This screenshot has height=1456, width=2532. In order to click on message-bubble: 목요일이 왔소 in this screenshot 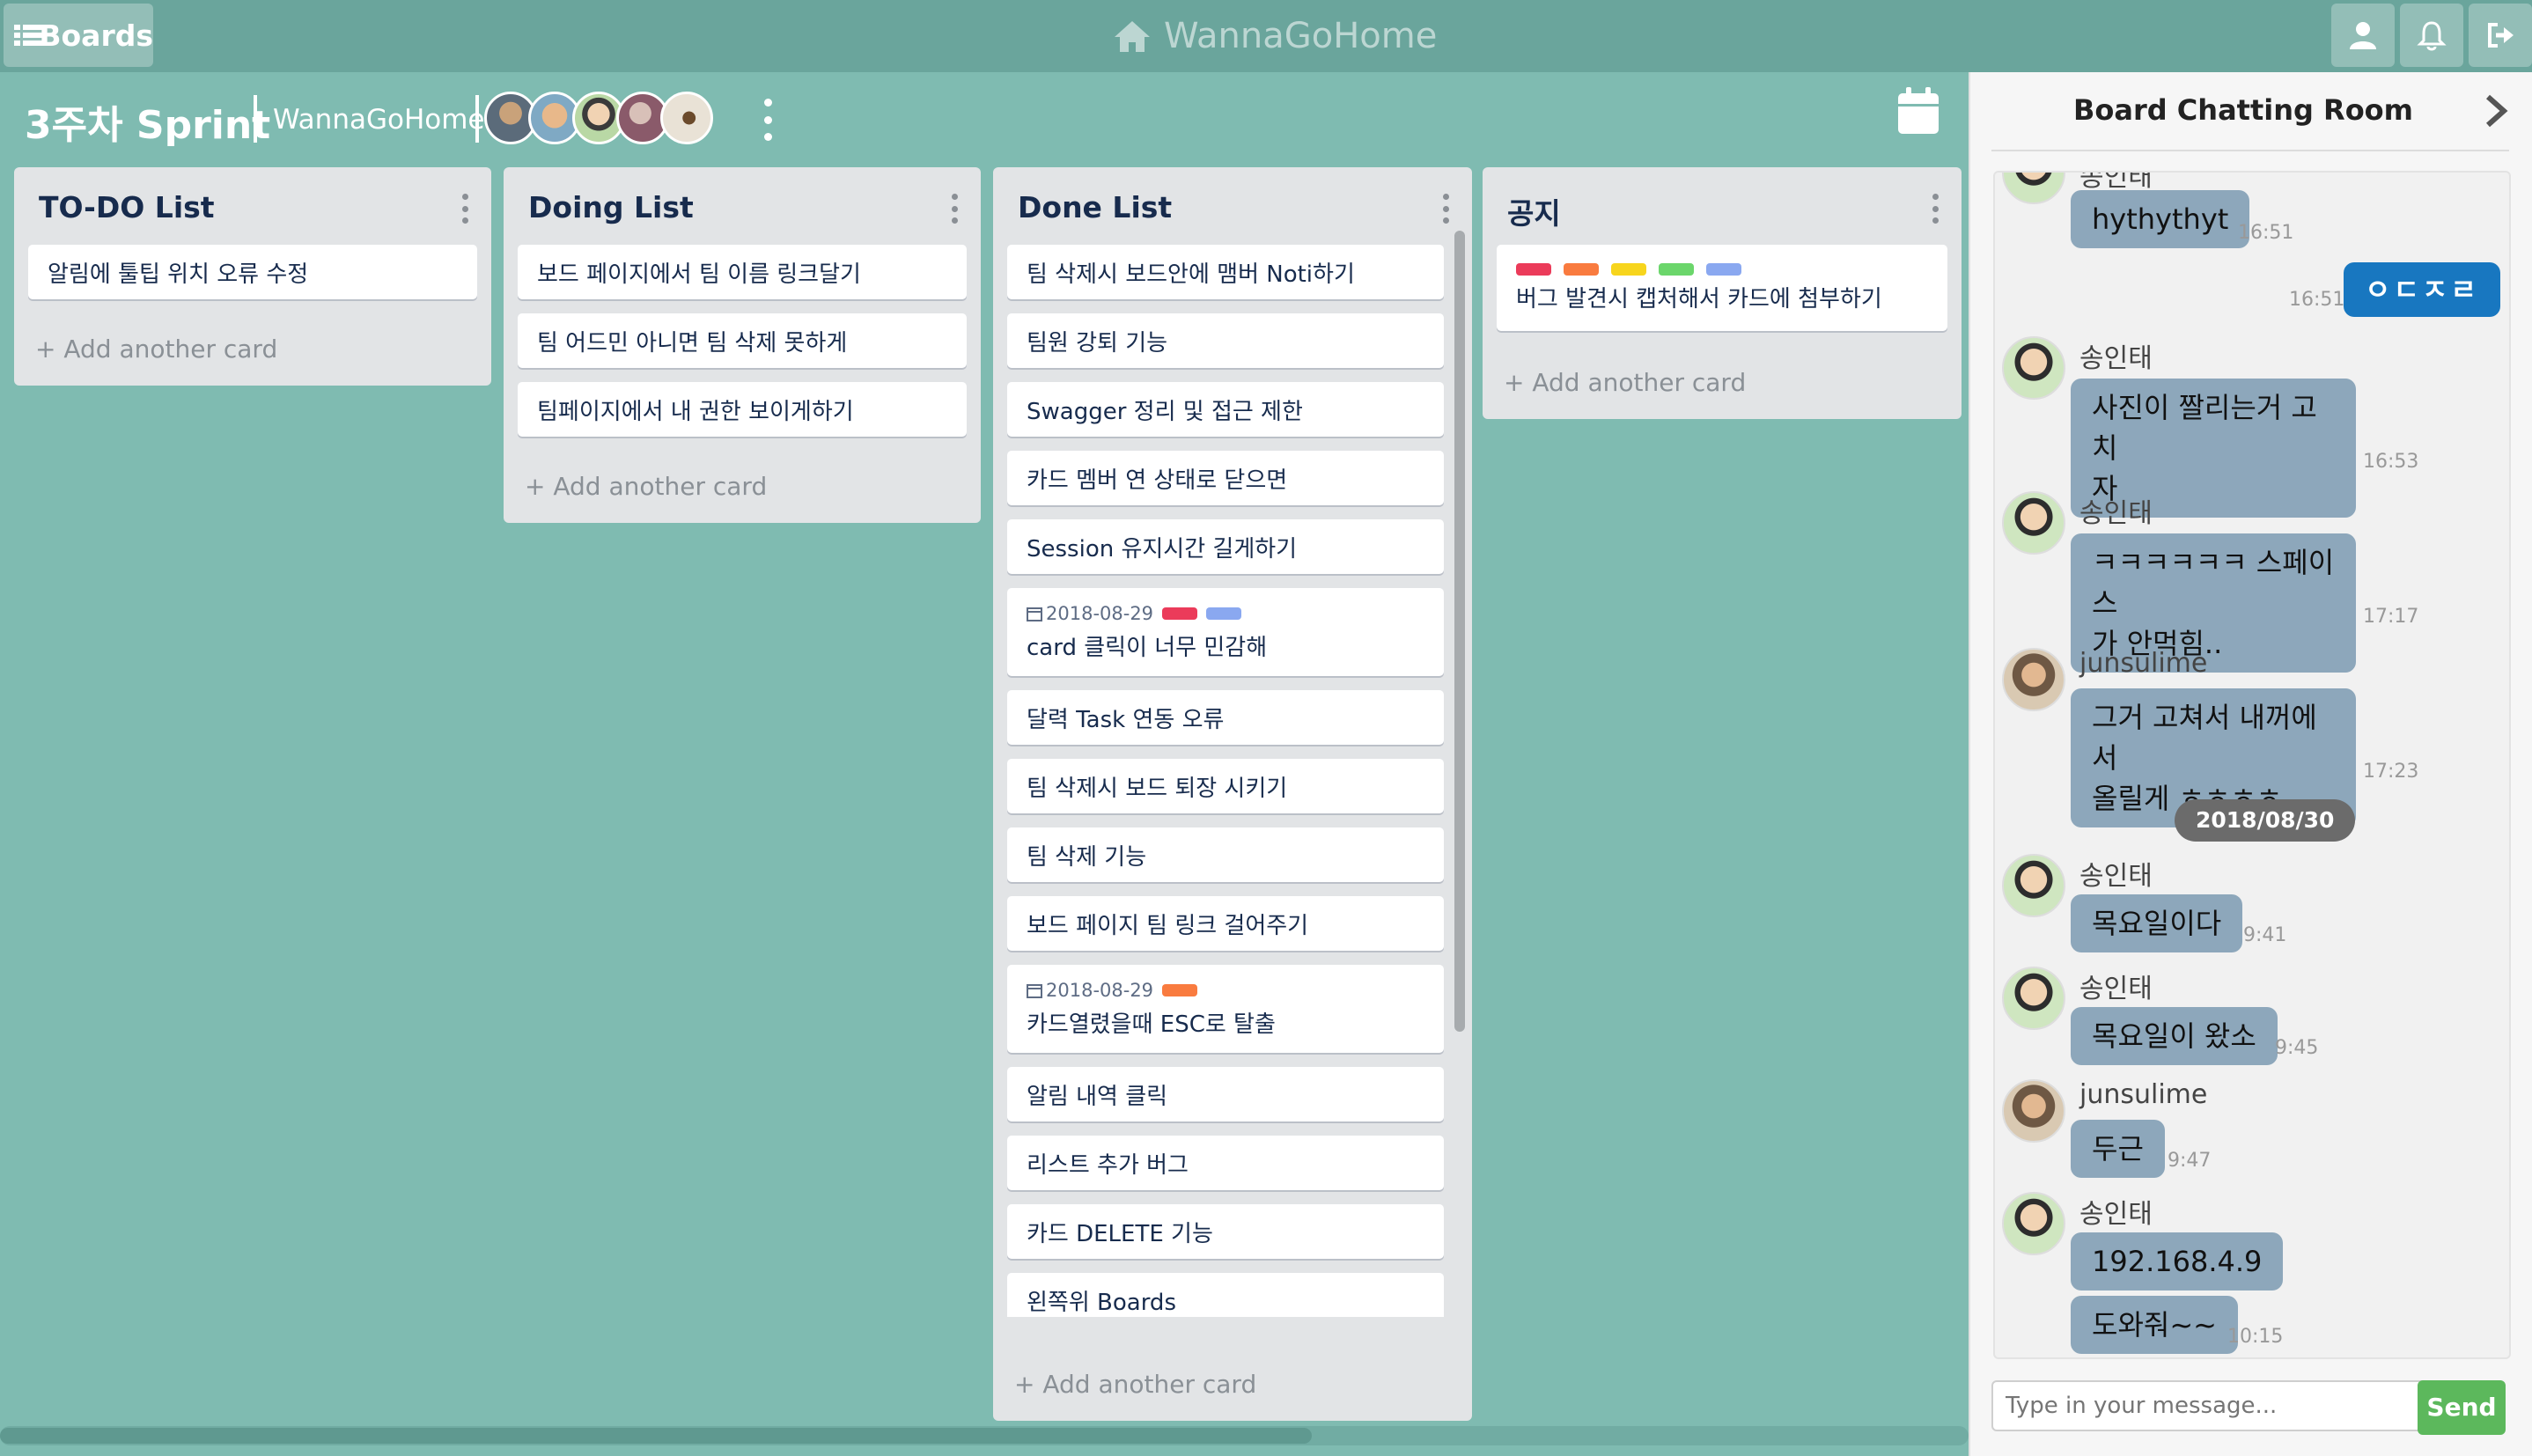, I will do `click(2174, 1036)`.